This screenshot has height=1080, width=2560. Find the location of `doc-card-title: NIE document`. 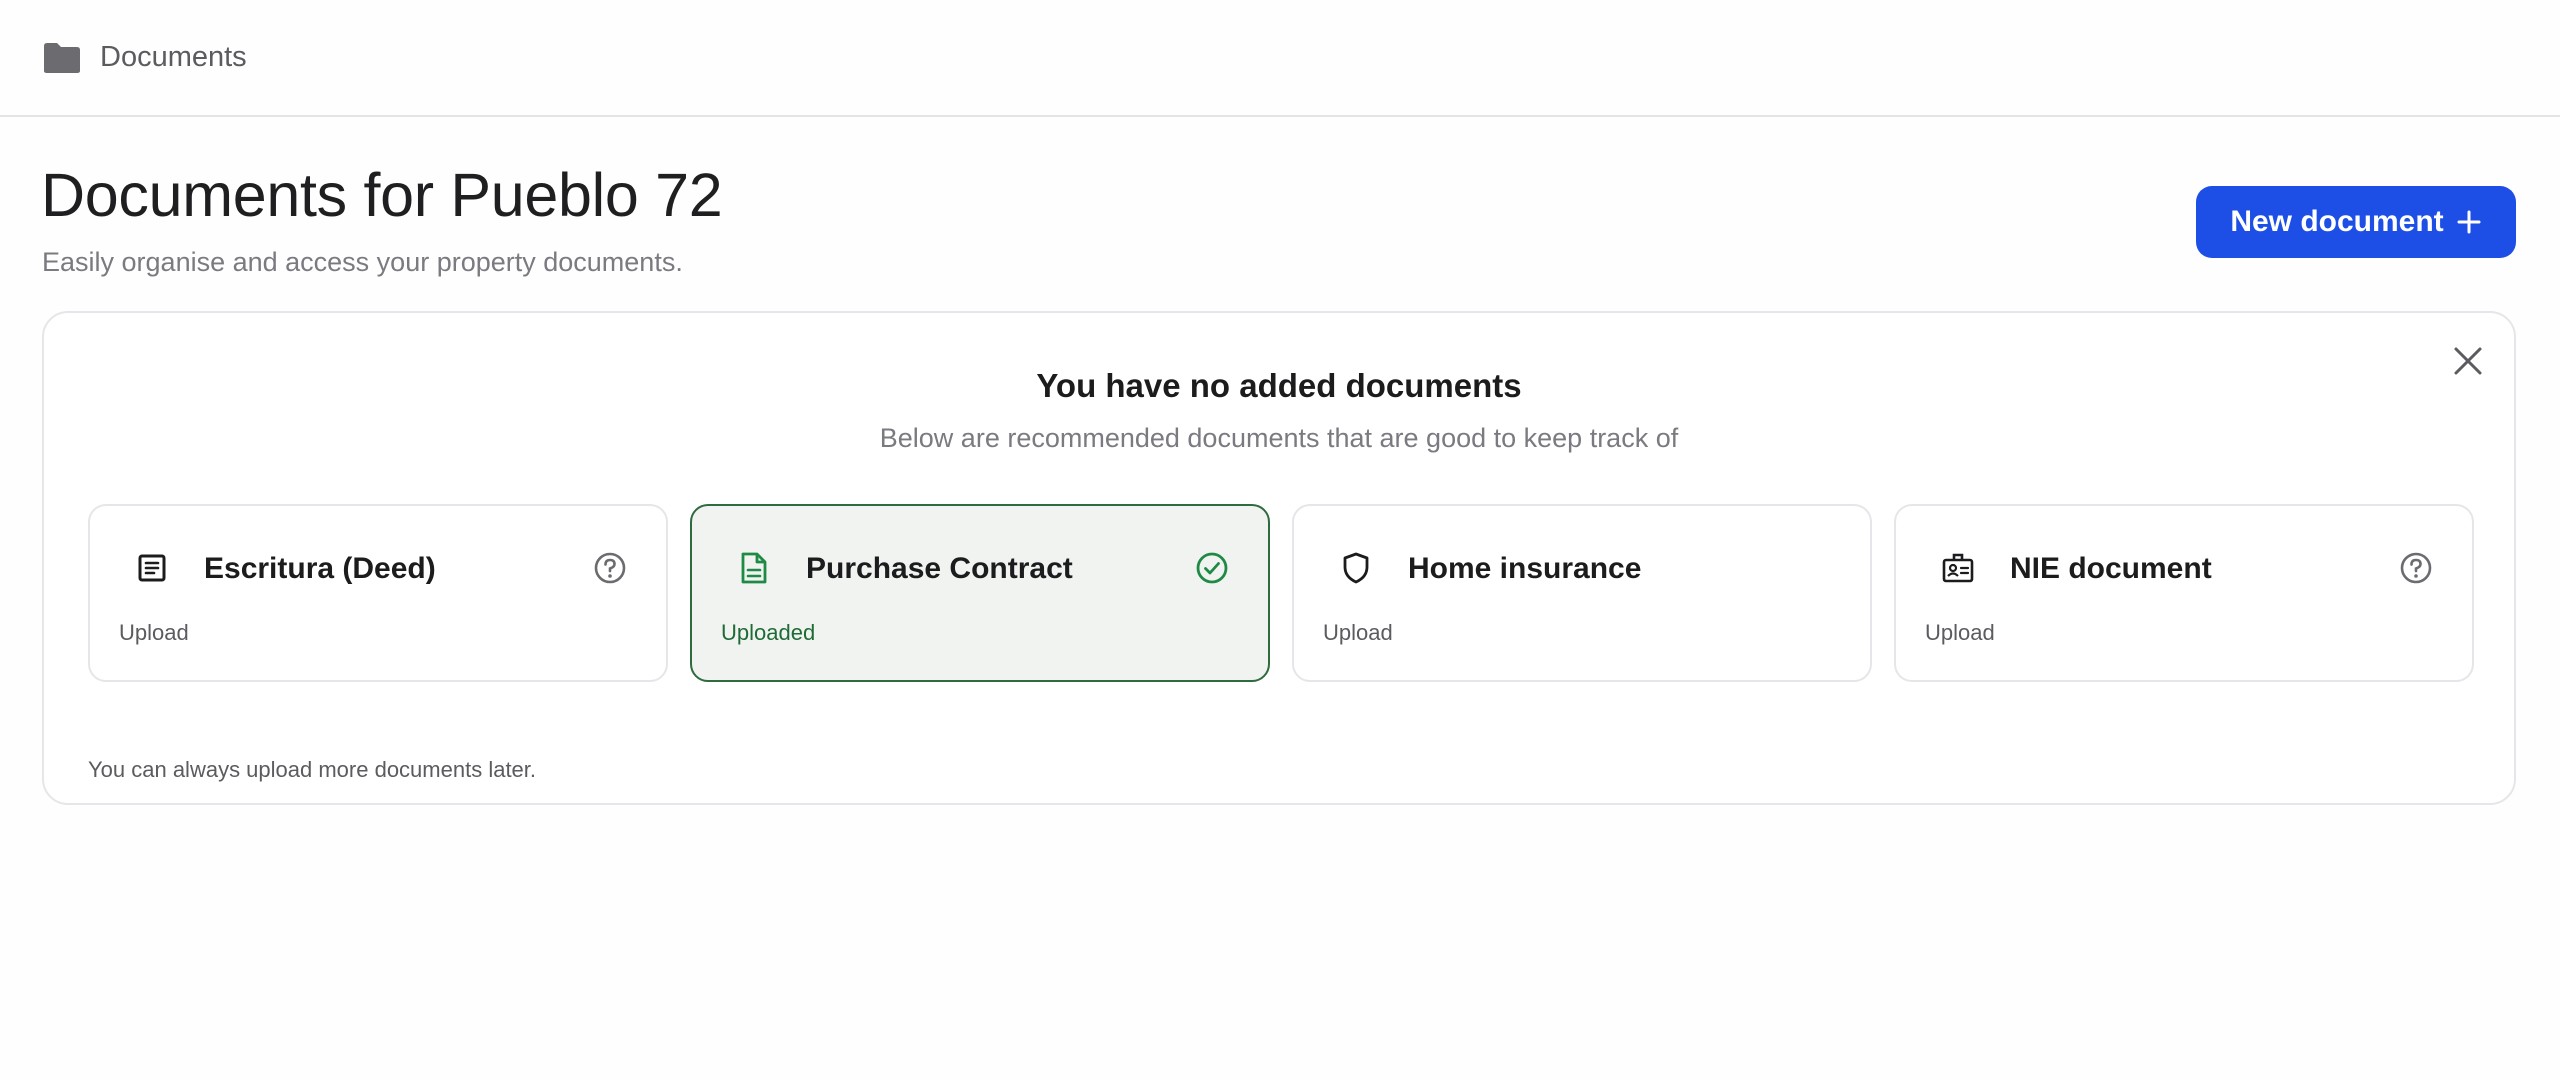

doc-card-title: NIE document is located at coordinates (2111, 568).